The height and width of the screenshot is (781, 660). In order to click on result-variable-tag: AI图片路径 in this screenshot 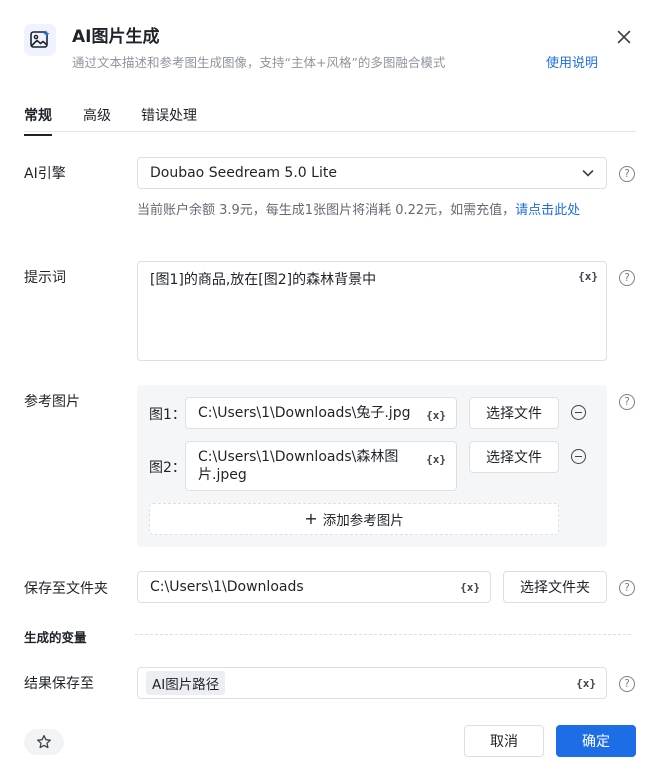, I will do `click(186, 683)`.